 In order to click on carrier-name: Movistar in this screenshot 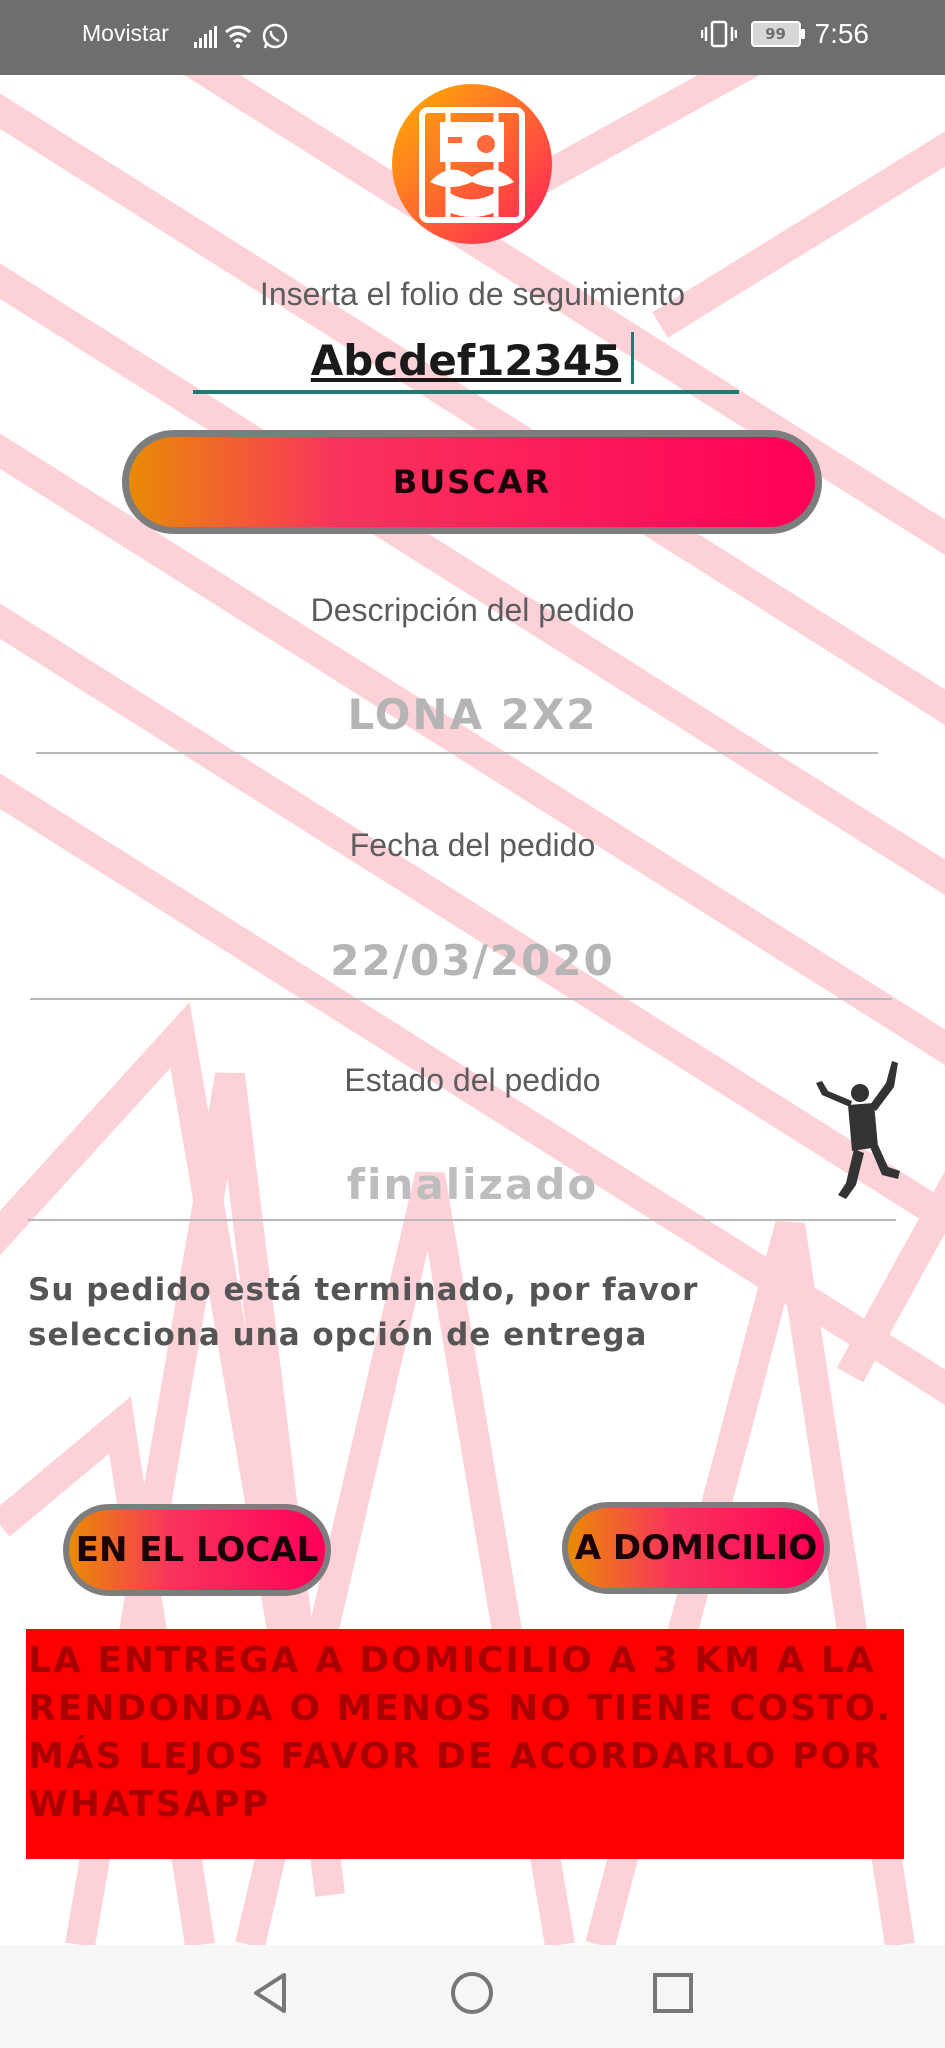, I will do `click(125, 33)`.